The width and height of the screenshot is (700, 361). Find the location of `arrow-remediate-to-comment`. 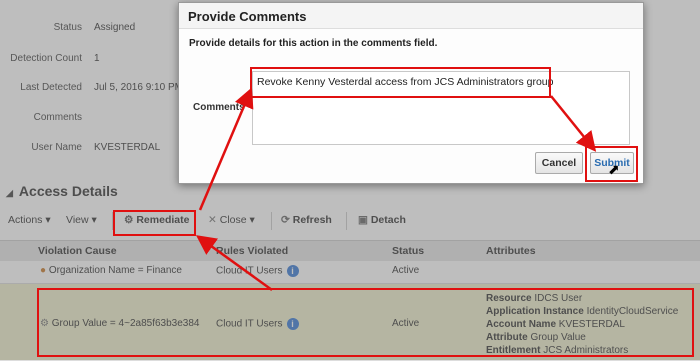

arrow-remediate-to-comment is located at coordinates (226, 149).